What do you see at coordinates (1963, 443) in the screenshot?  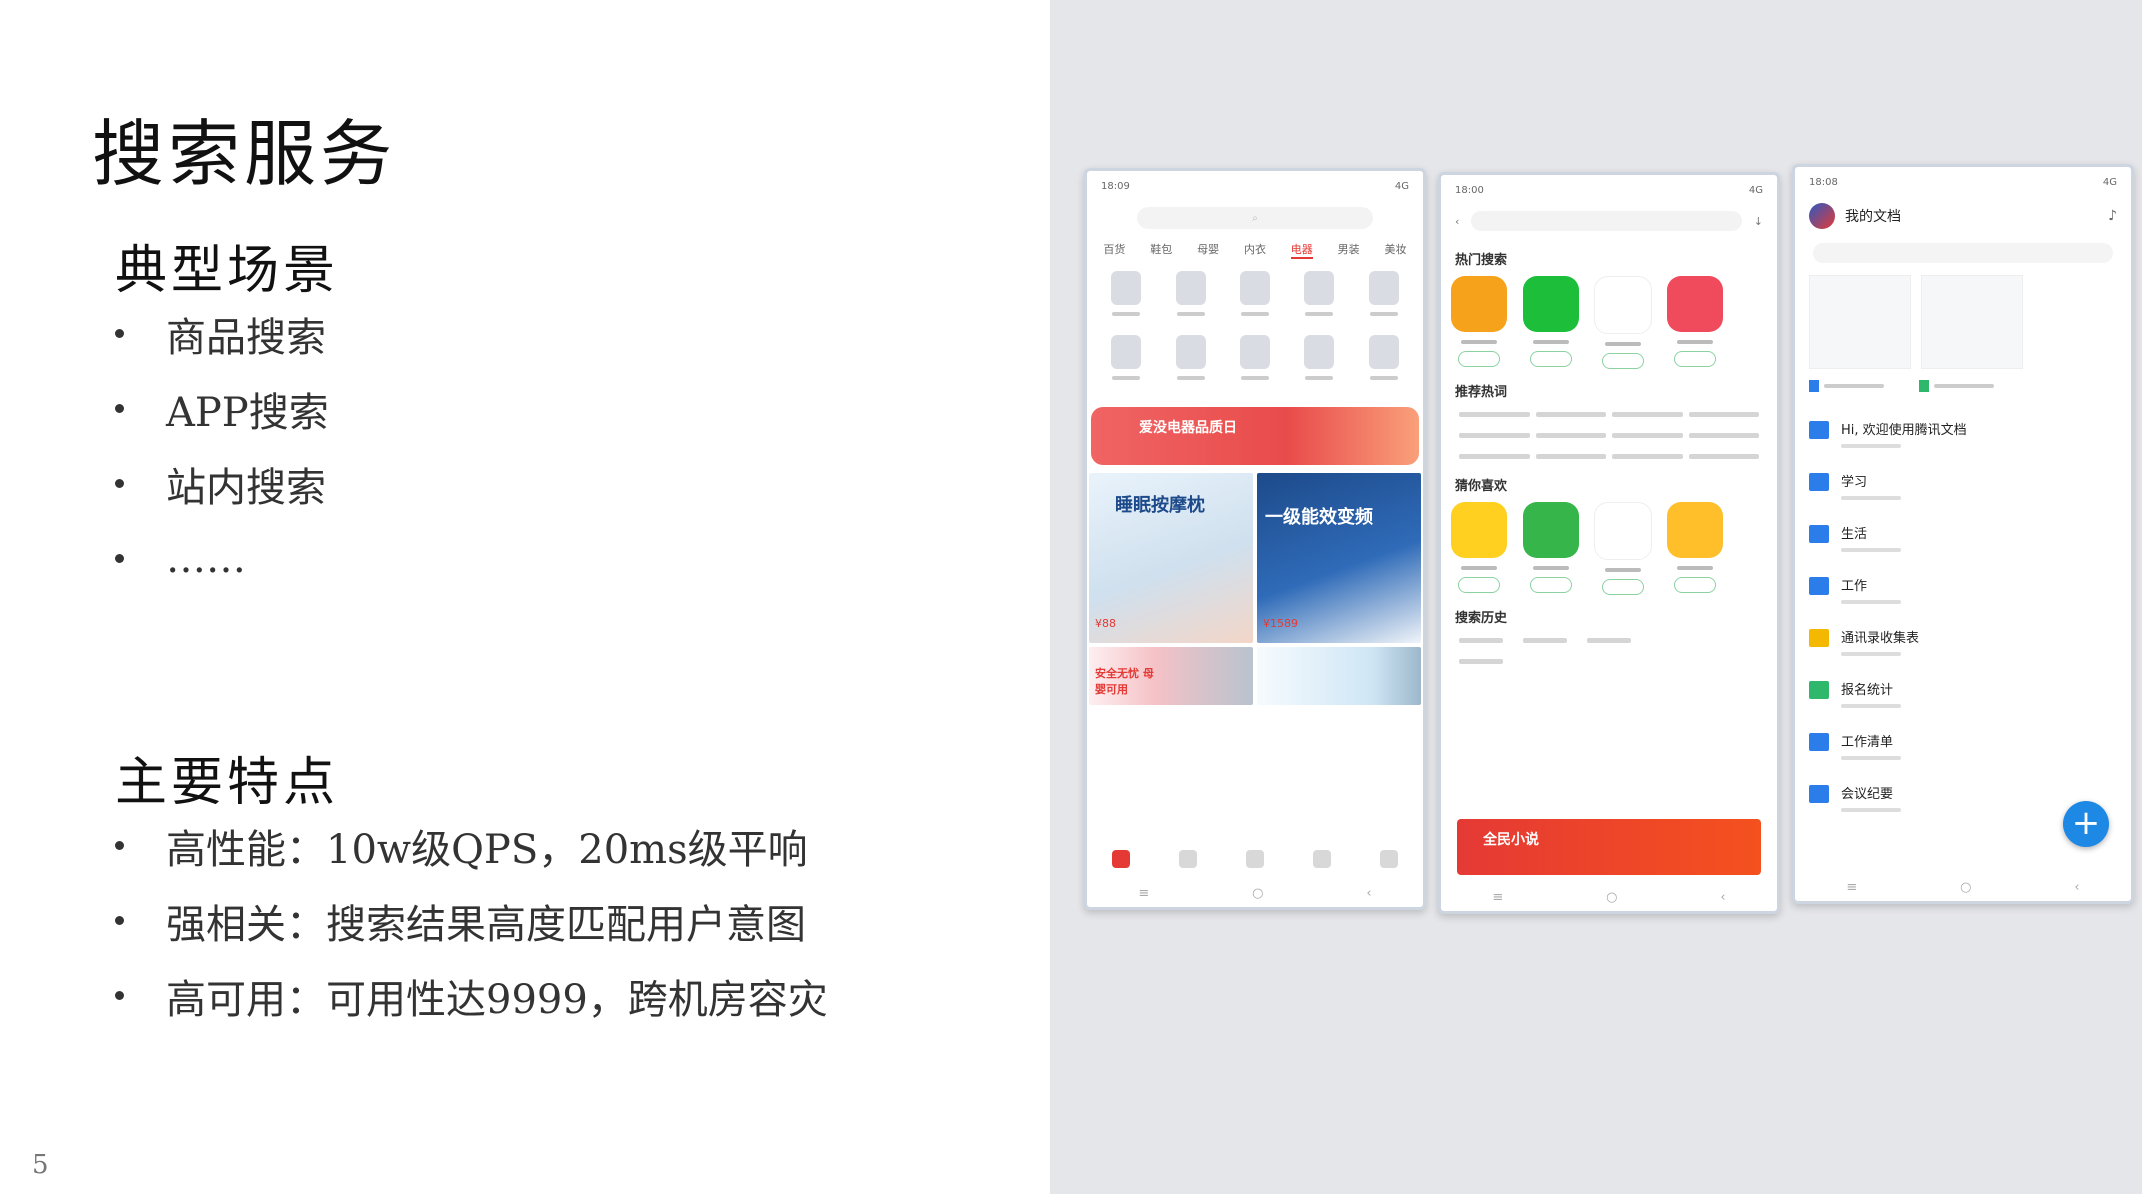 I see `list-item: Hi, 欢迎使用腾讯文档` at bounding box center [1963, 443].